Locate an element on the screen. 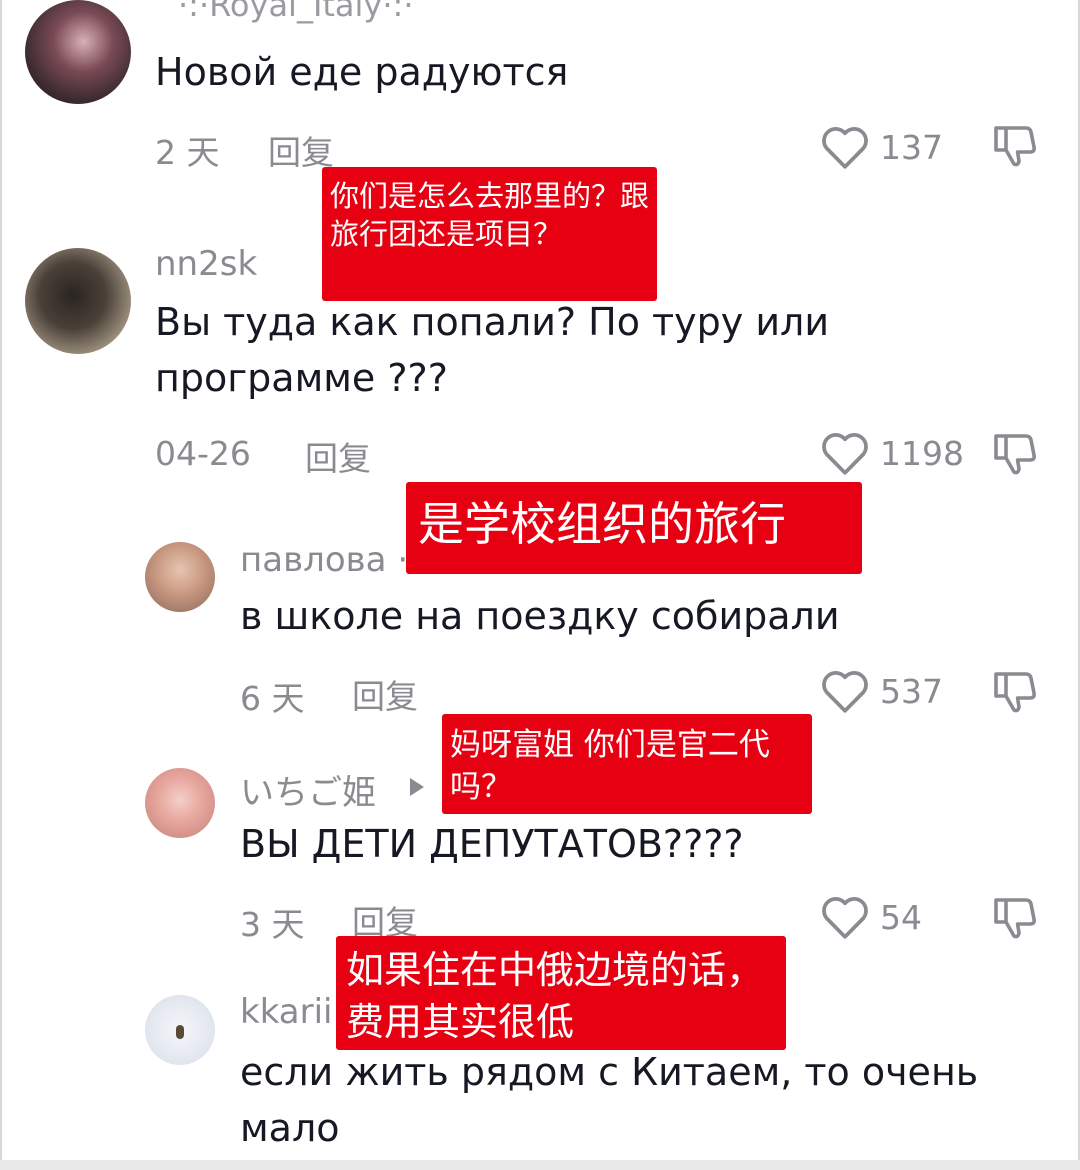 The height and width of the screenshot is (1170, 1080). like-button: 1198 is located at coordinates (892, 453).